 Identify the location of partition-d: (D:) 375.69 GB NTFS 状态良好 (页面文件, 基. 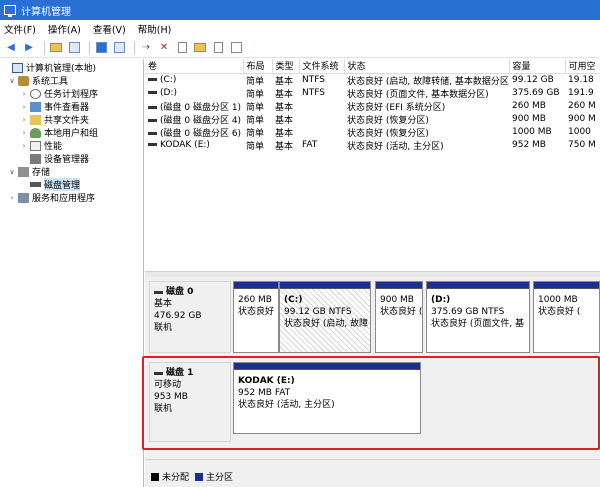
(478, 317).